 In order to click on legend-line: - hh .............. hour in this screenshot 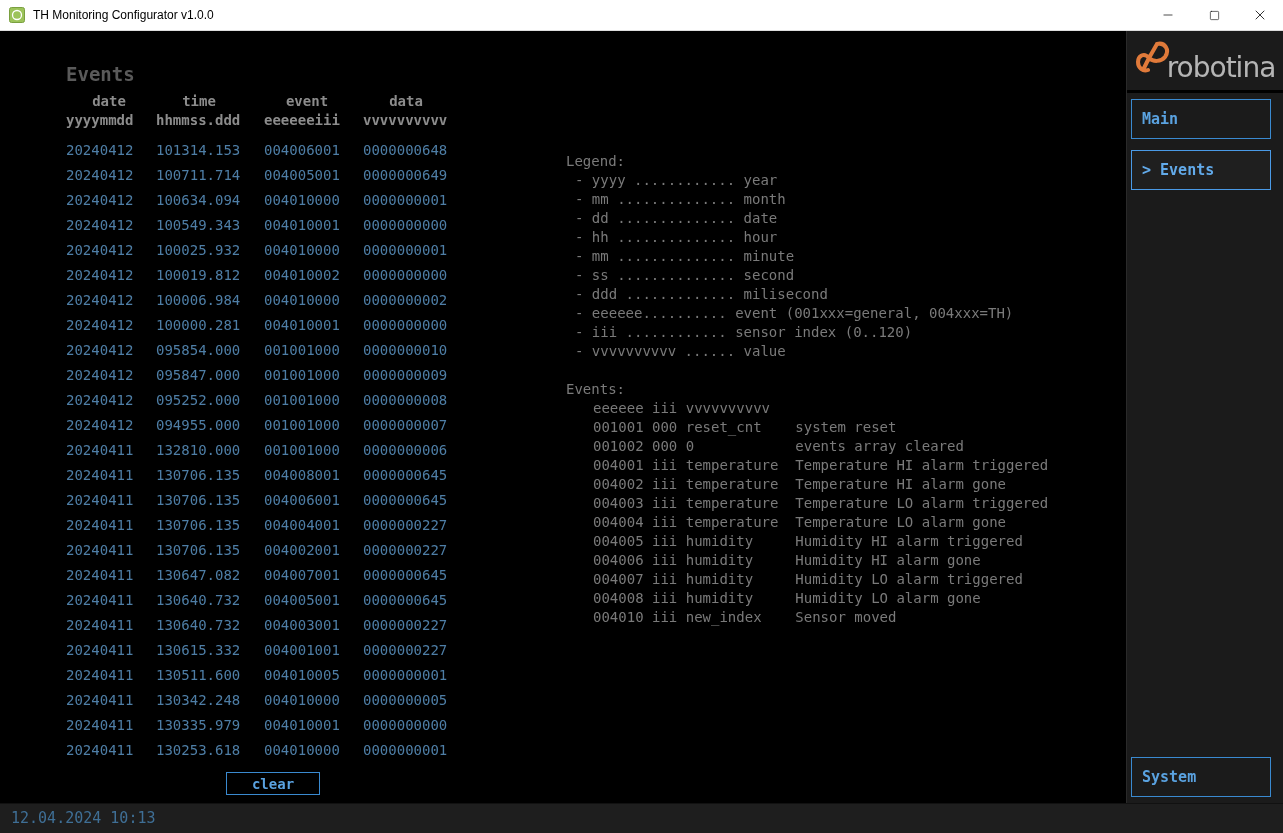, I will do `click(676, 237)`.